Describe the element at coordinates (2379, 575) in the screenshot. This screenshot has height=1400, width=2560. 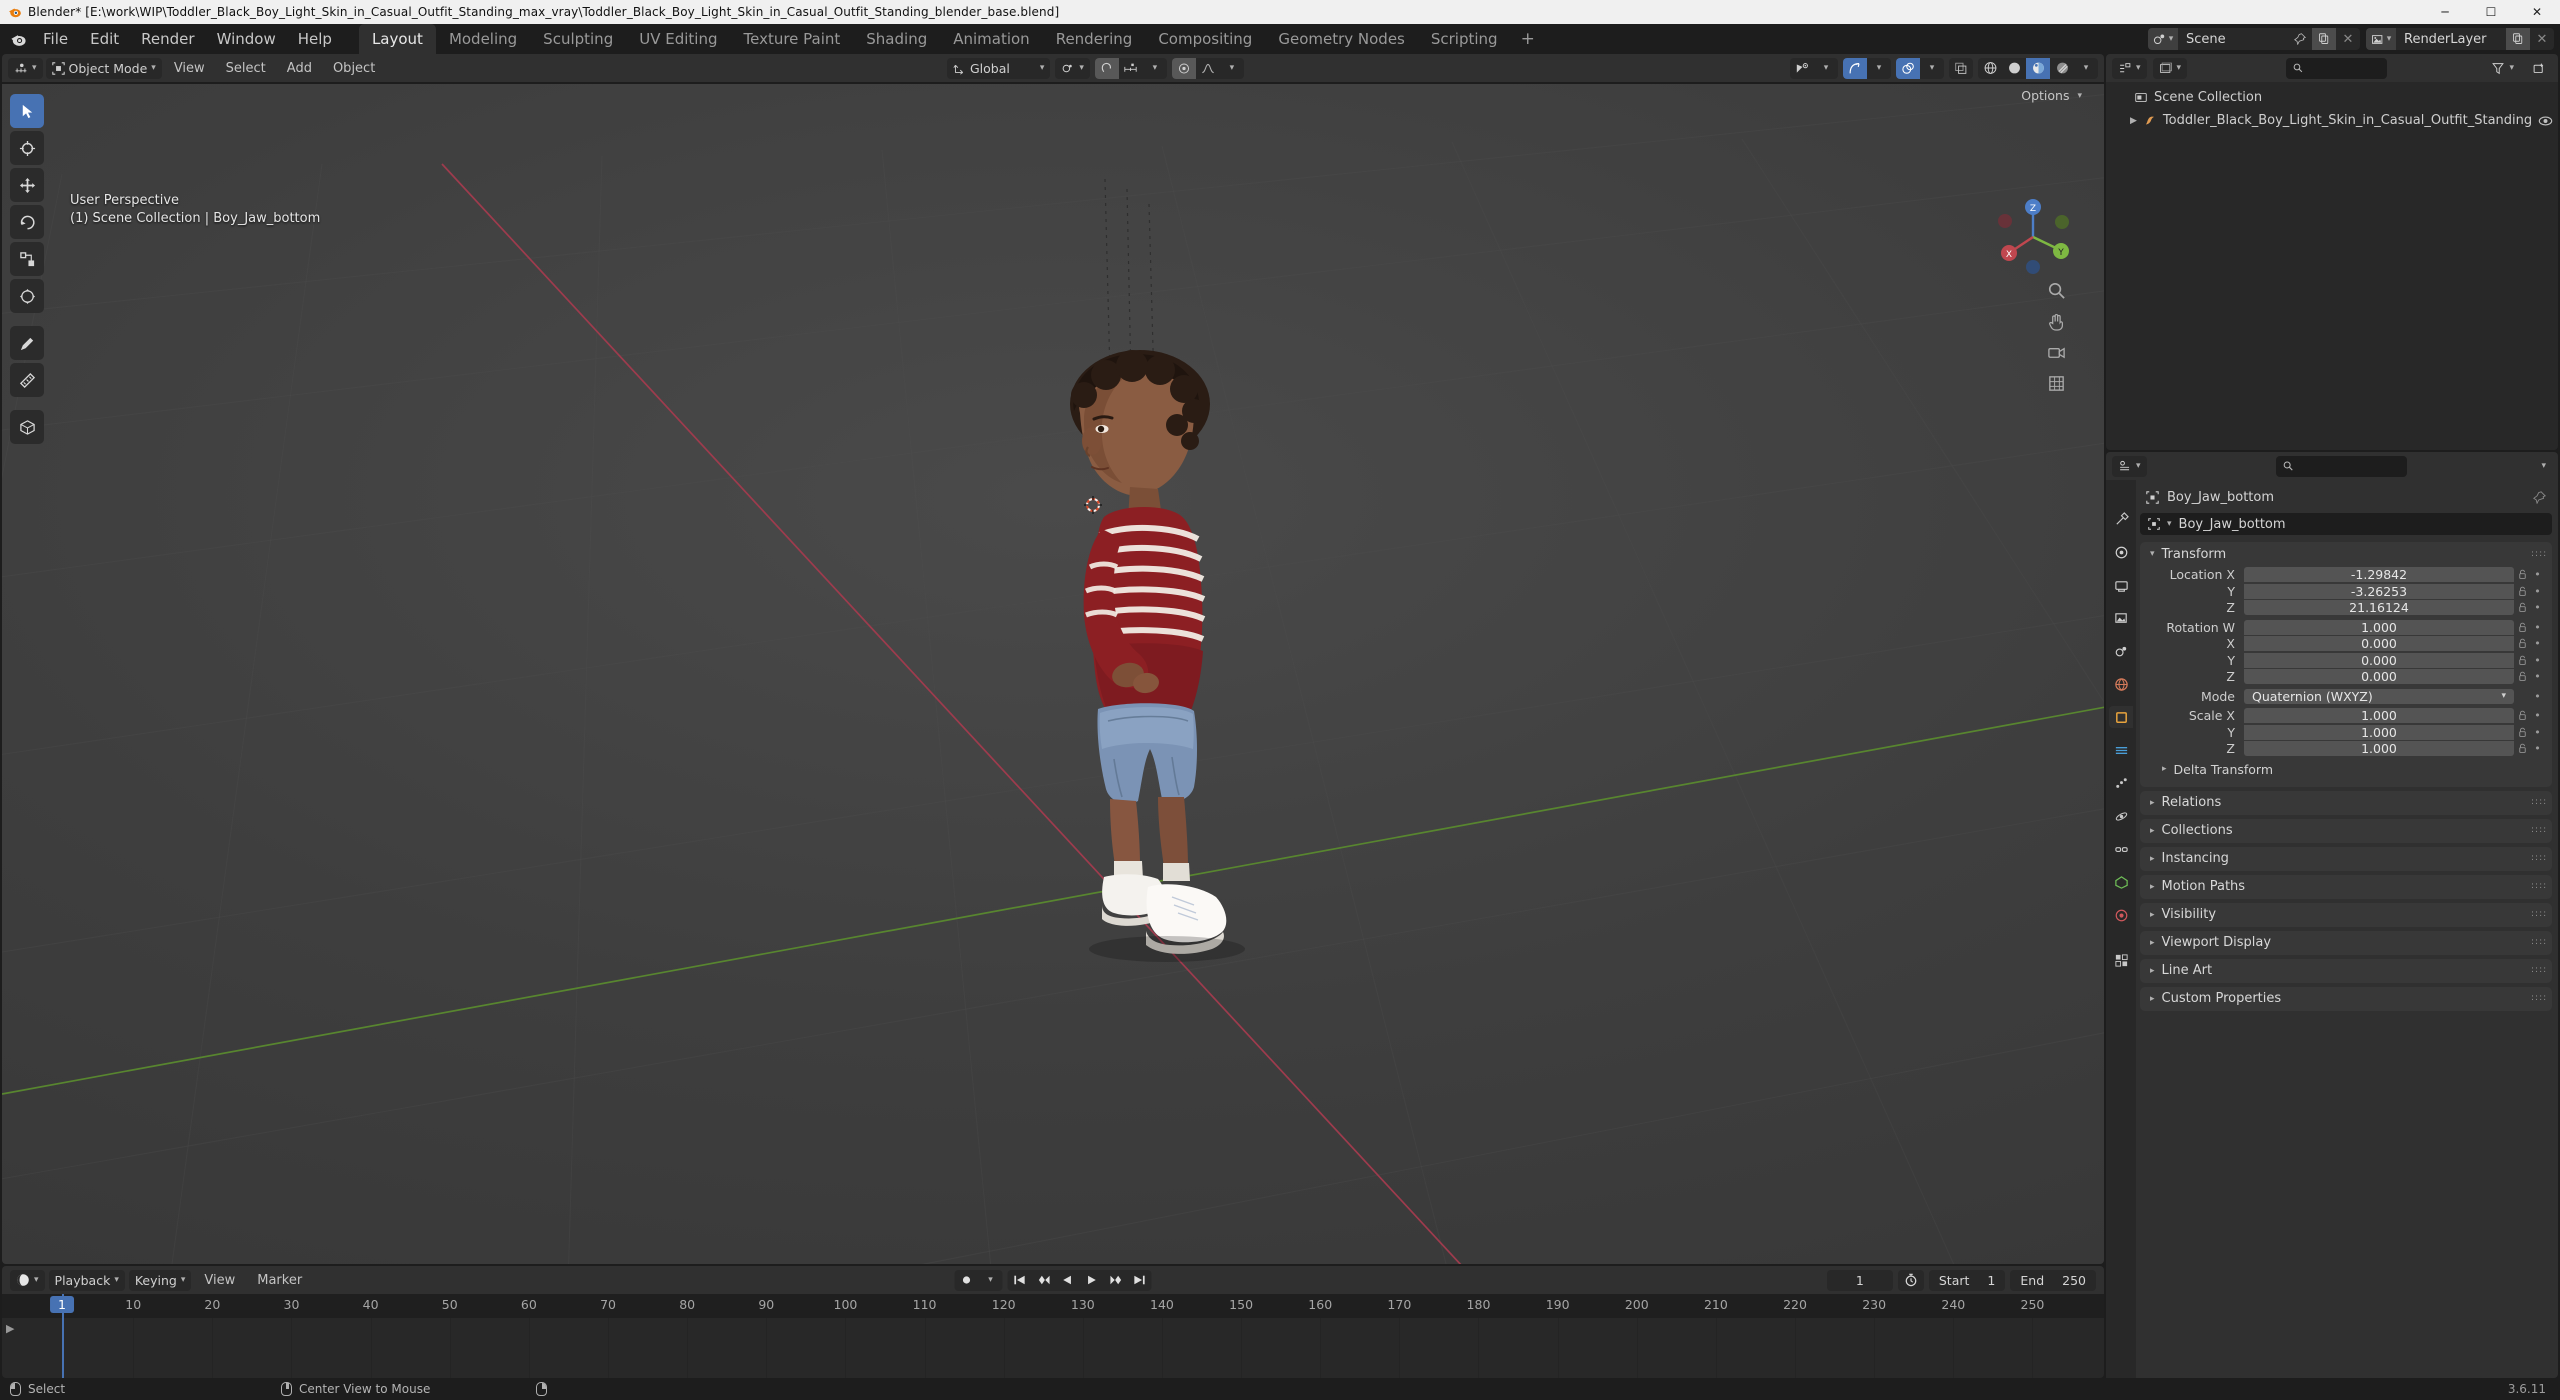
I see `location-x-value: -1.29842` at that location.